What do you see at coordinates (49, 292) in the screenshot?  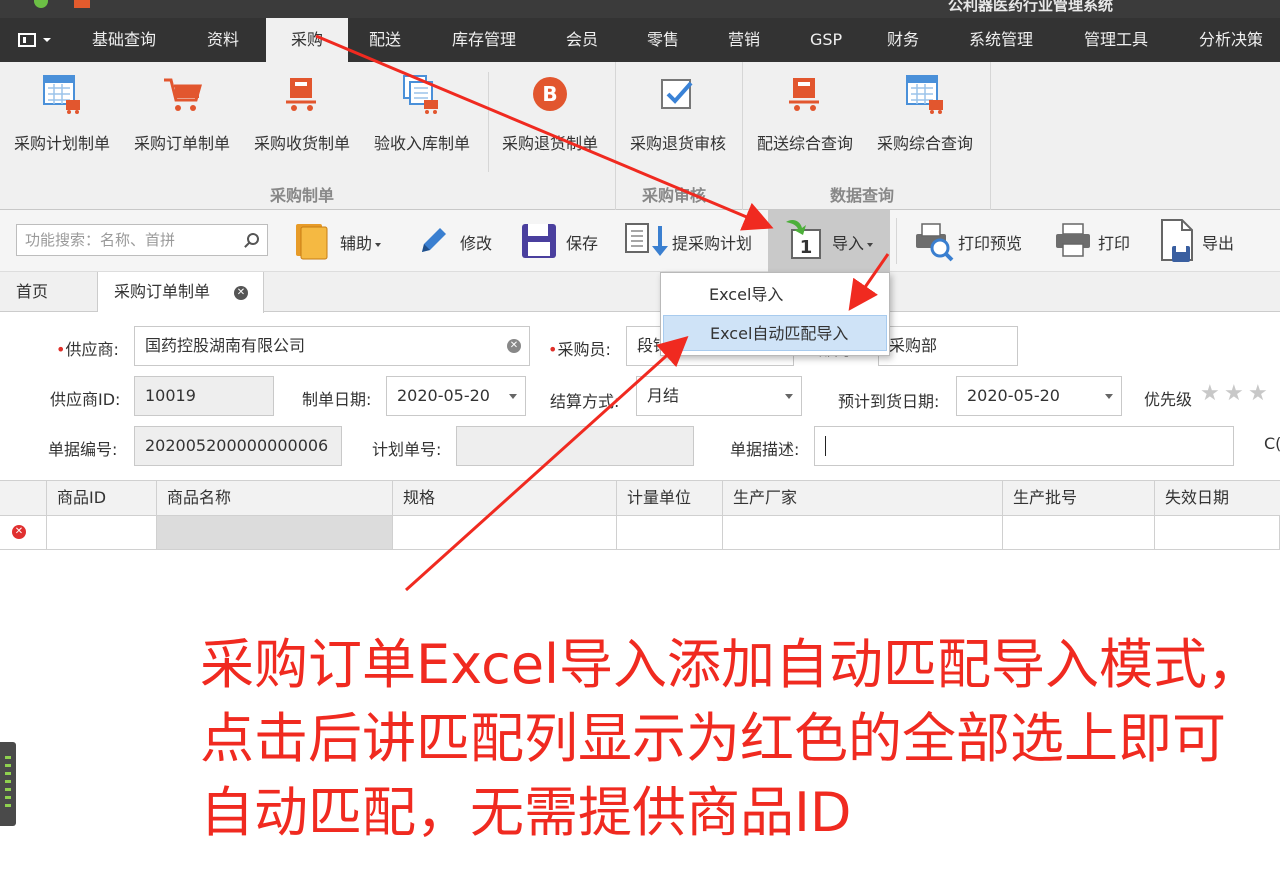 I see `tab-home: 首页` at bounding box center [49, 292].